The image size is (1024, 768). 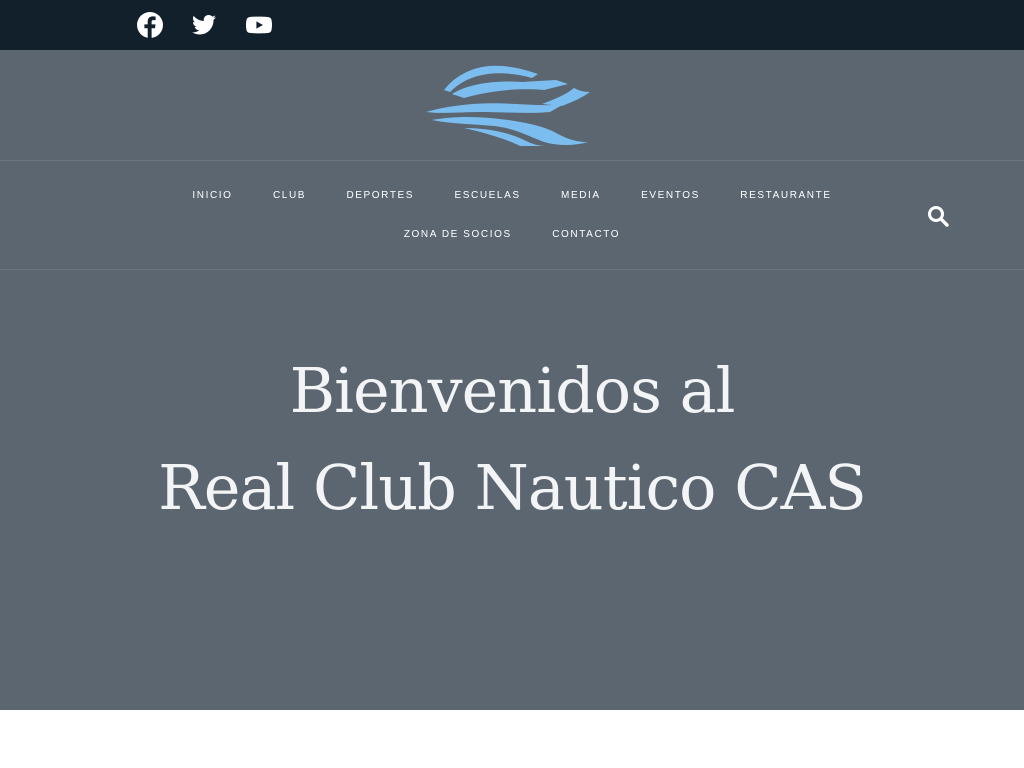 What do you see at coordinates (487, 195) in the screenshot?
I see `nav-item-escuelas: ESCUELAS` at bounding box center [487, 195].